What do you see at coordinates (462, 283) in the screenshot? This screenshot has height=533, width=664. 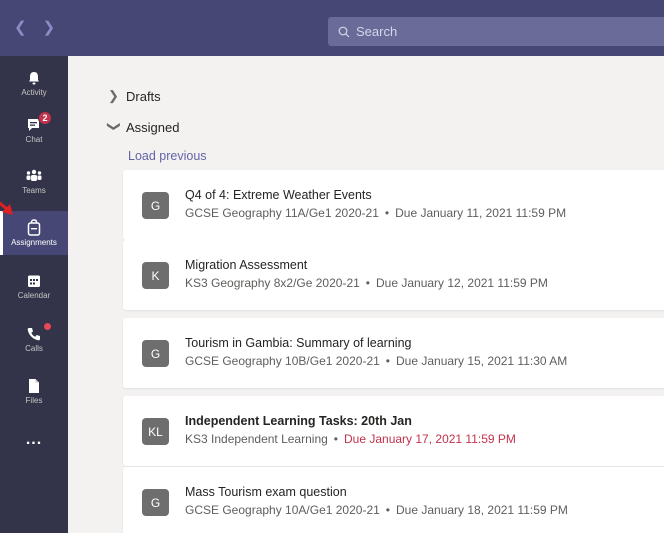 I see `due-date: Due January 12, 2021 11:59 PM` at bounding box center [462, 283].